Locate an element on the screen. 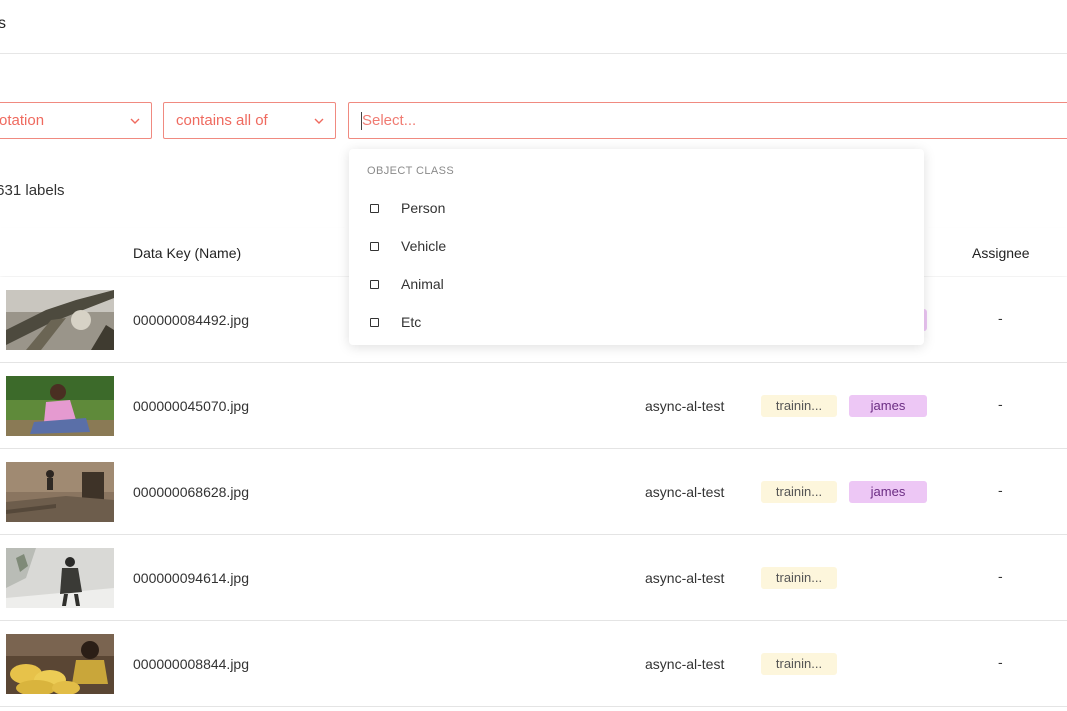  dropdown-option-vehicle: Vehicle is located at coordinates (636, 246).